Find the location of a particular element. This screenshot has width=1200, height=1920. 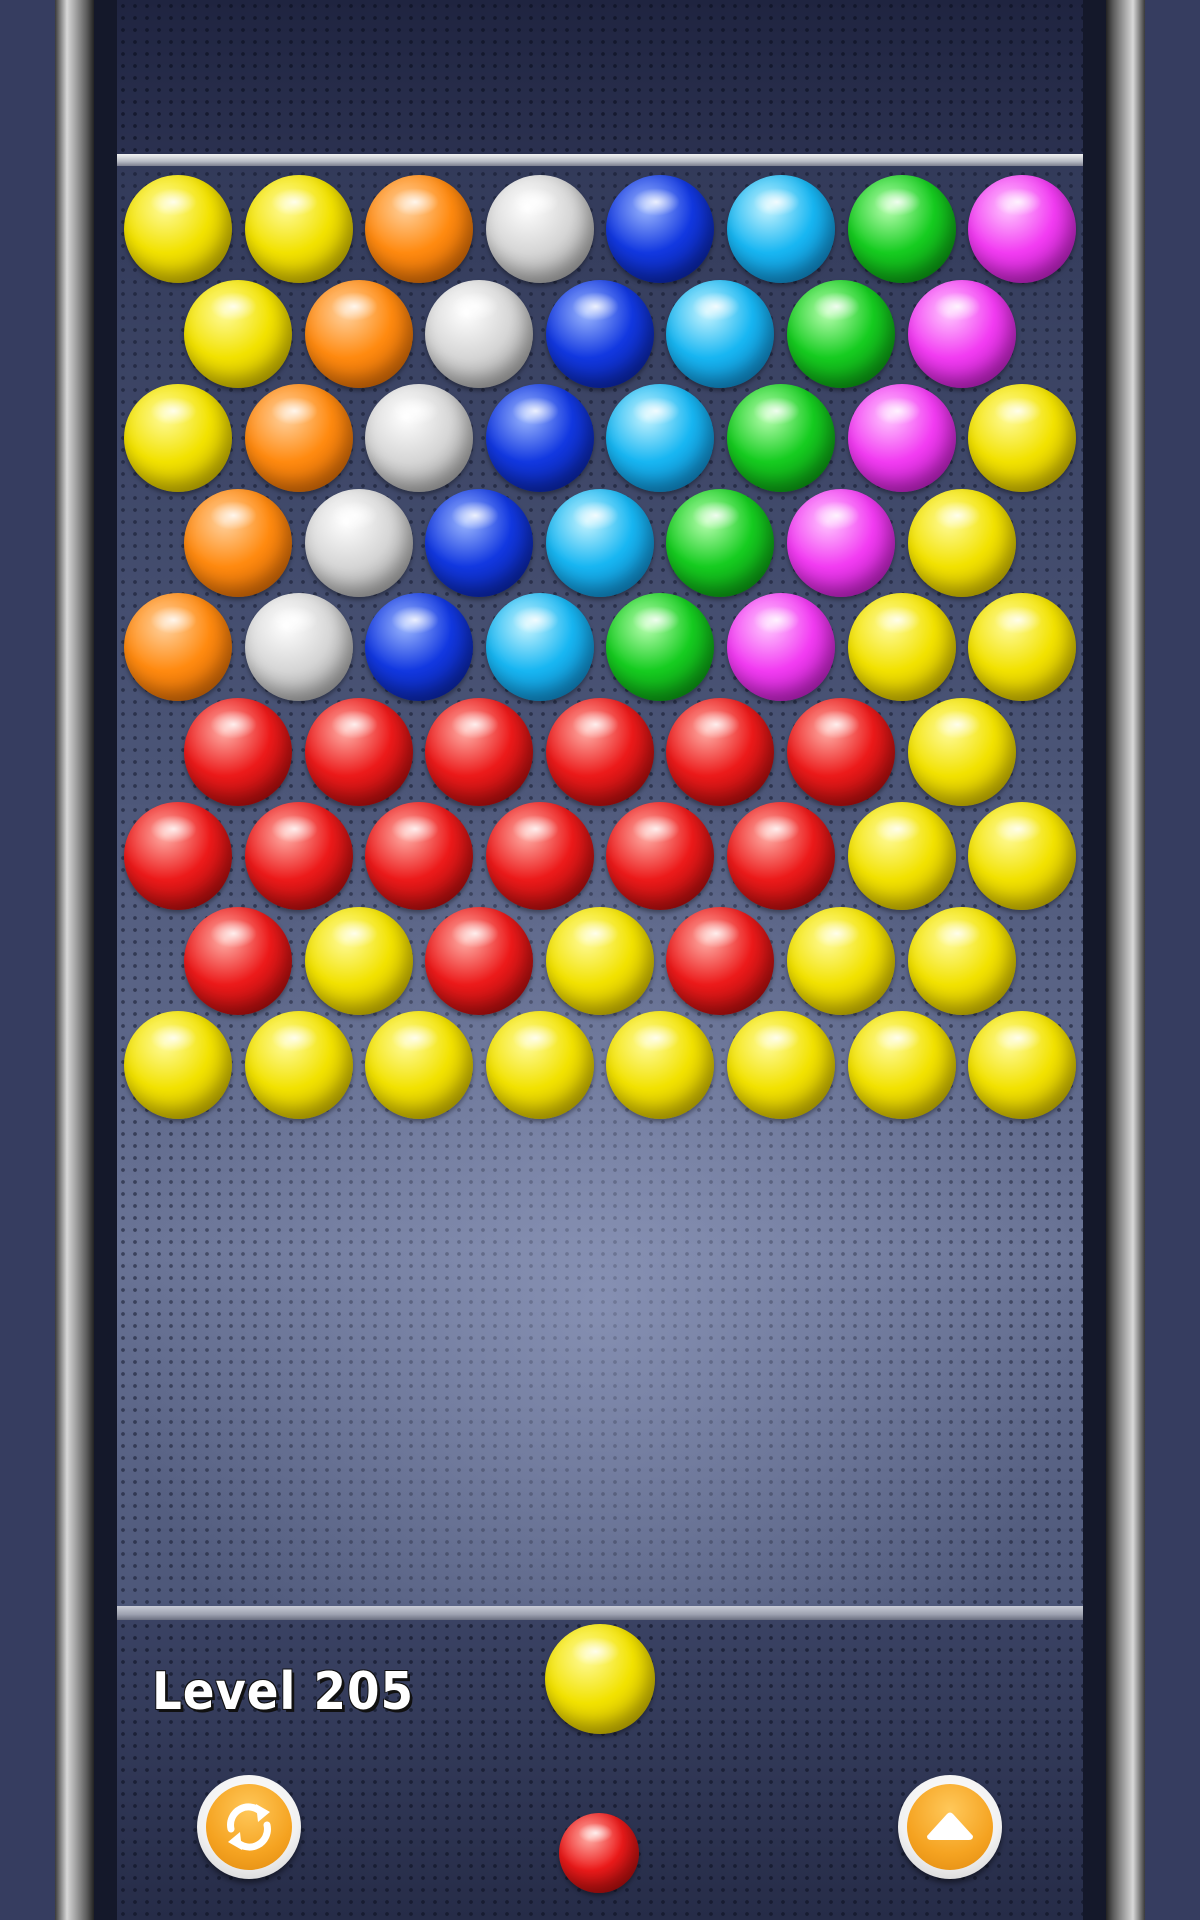

right-rail-shadow is located at coordinates (1094, 960).